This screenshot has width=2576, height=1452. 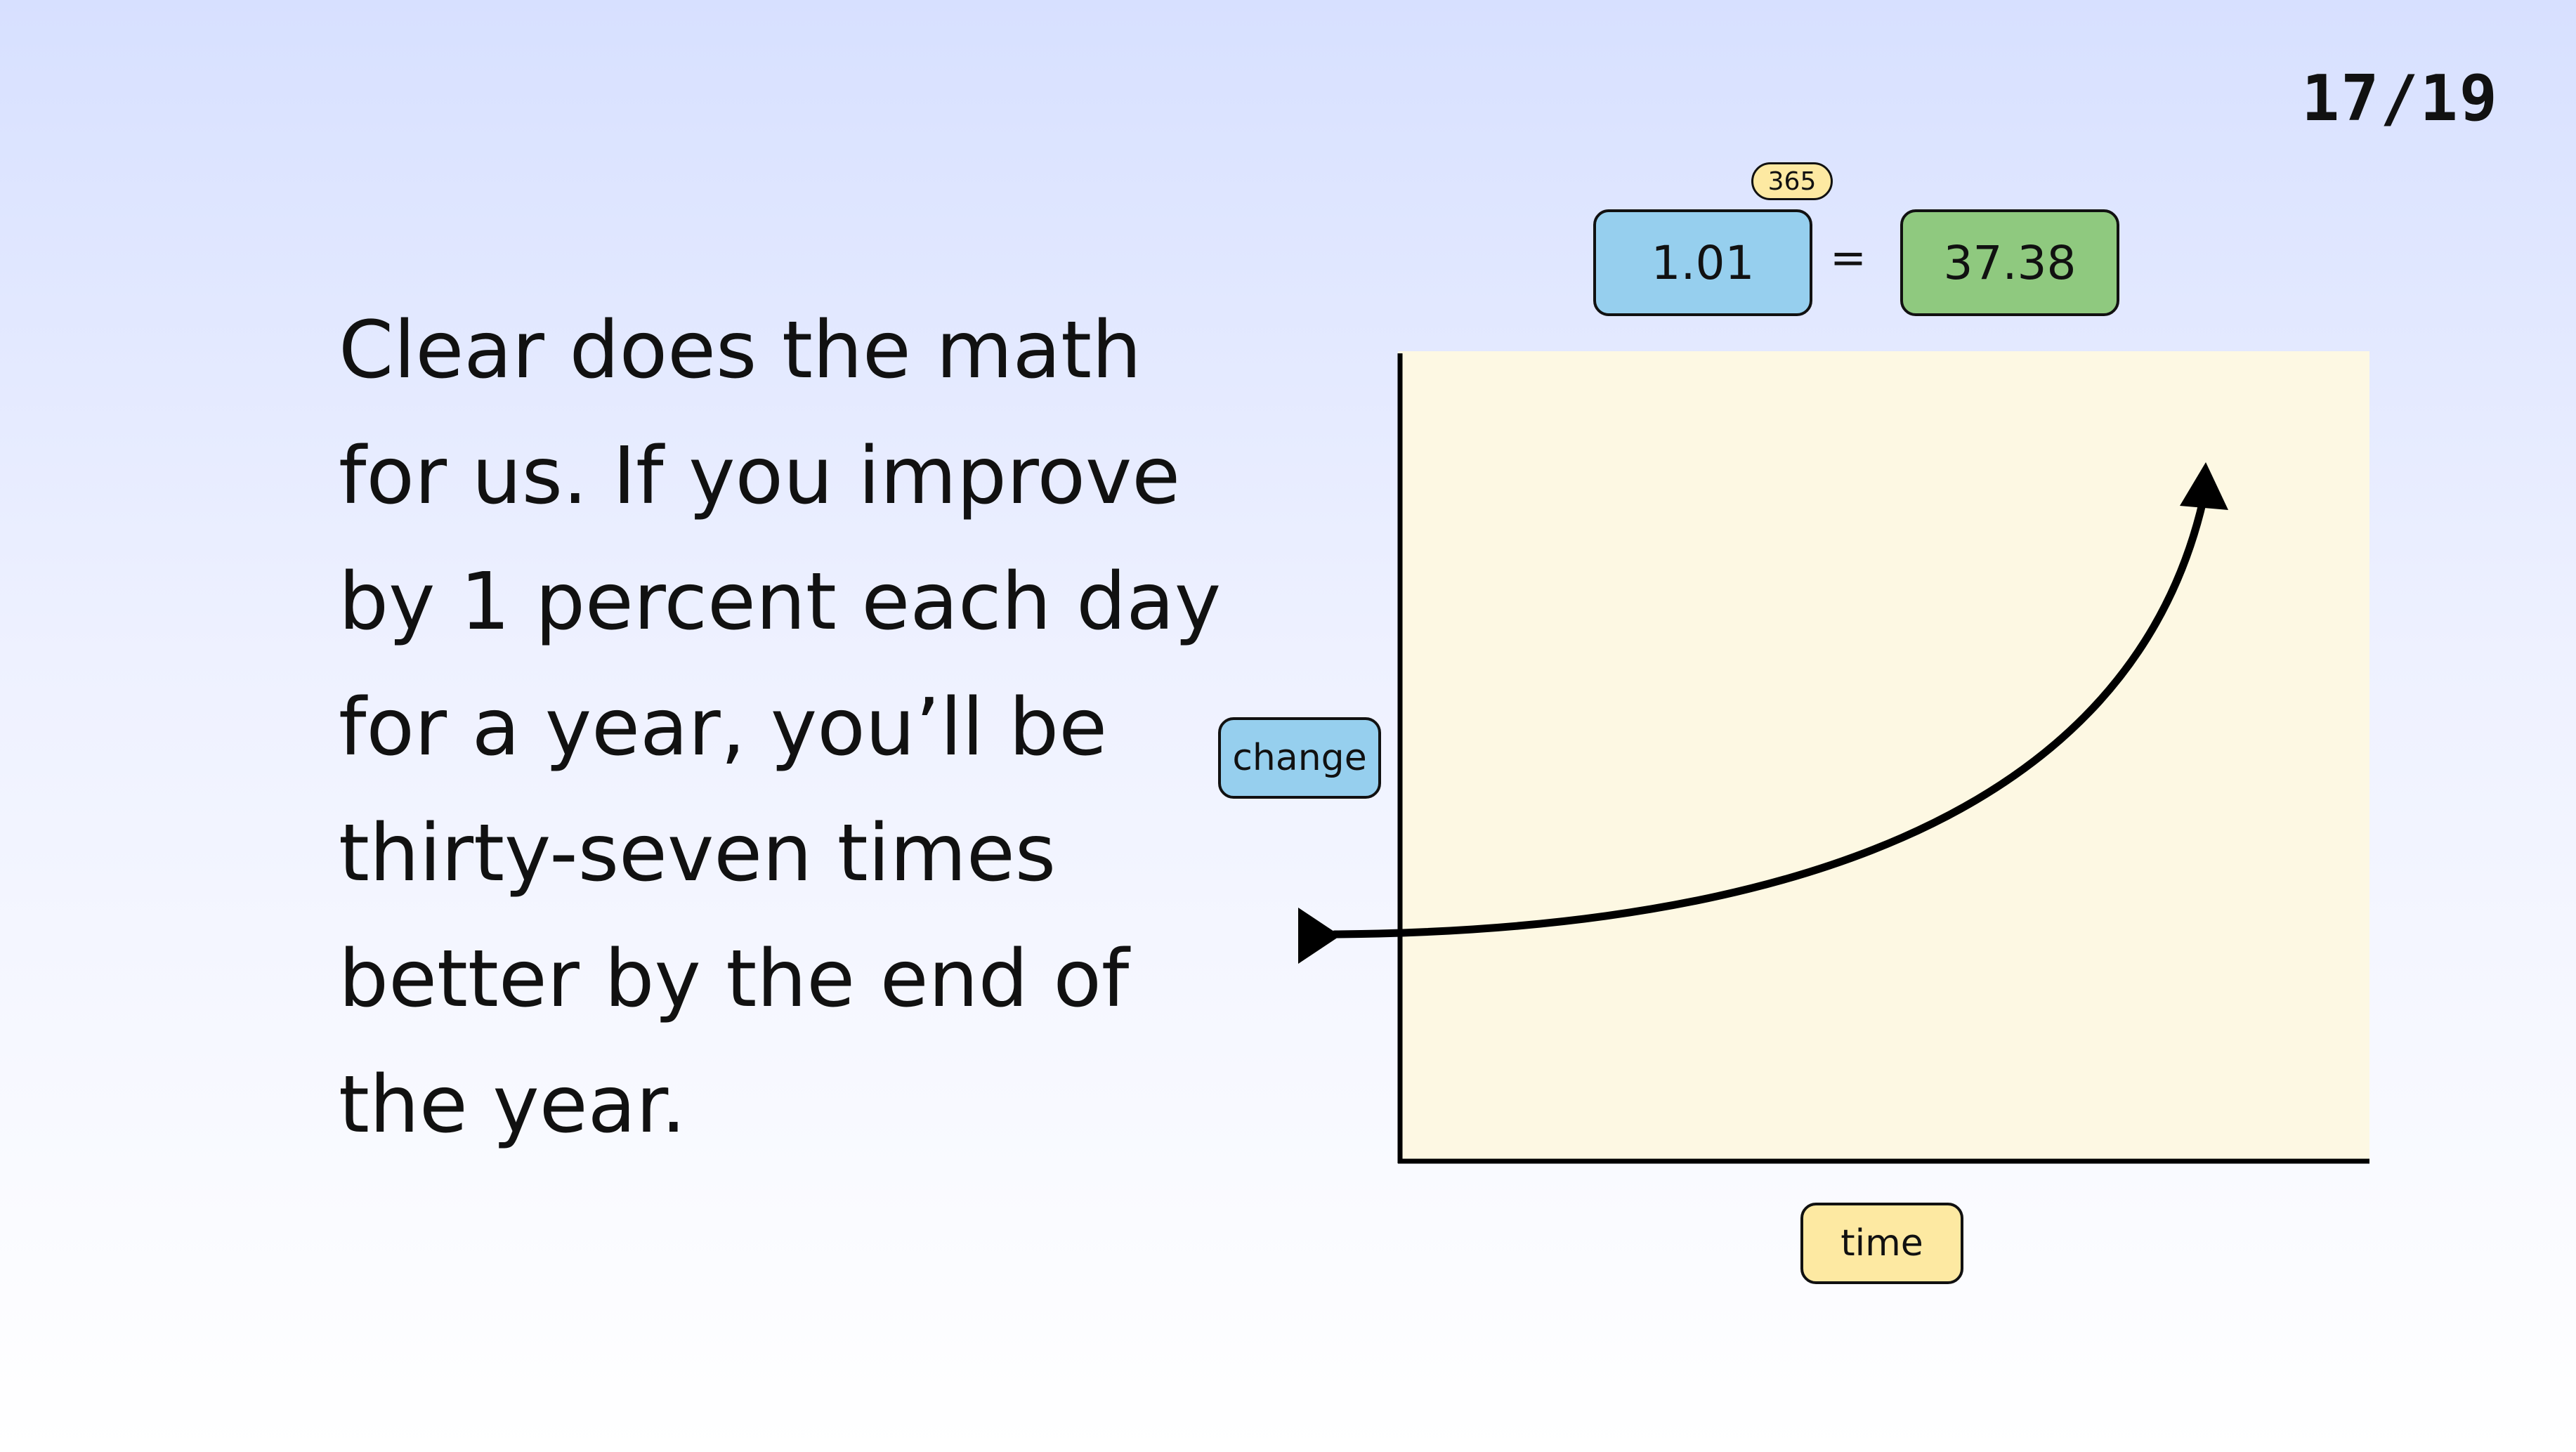 What do you see at coordinates (1882, 1243) in the screenshot?
I see `x-axis-label: time` at bounding box center [1882, 1243].